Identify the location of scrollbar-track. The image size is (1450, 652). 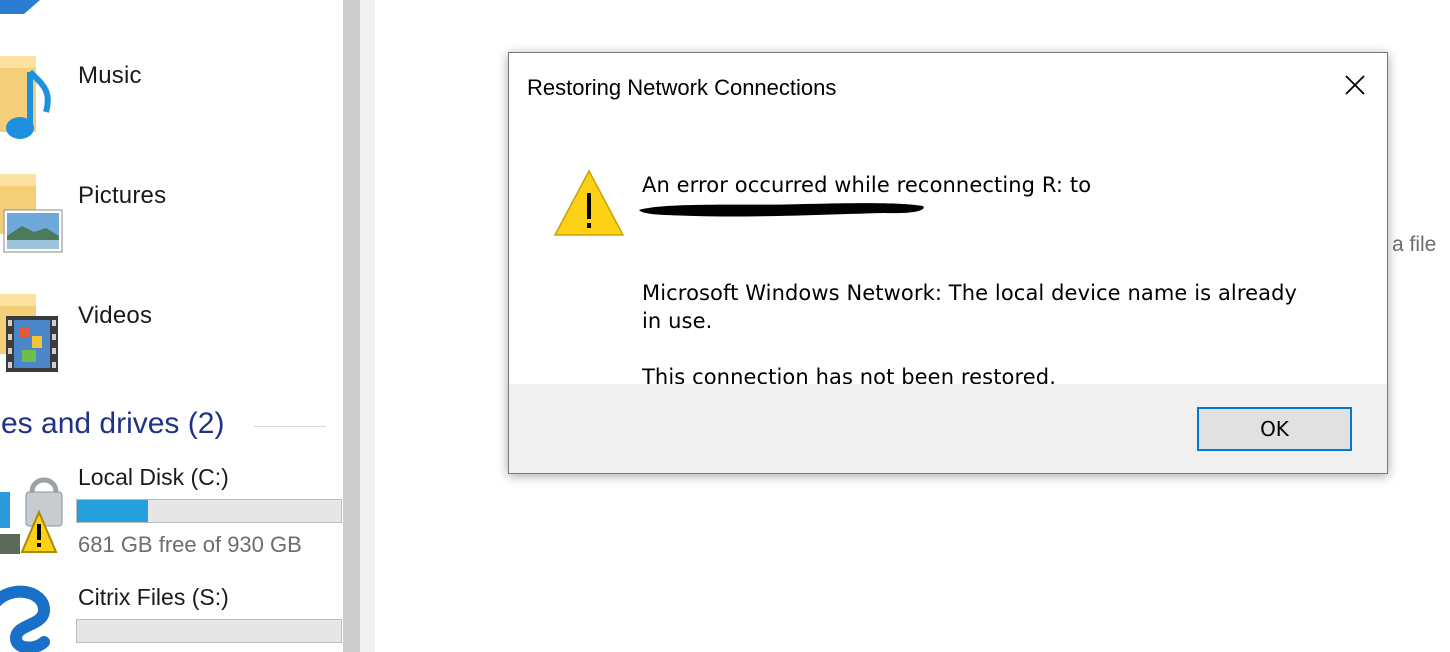
(367, 326).